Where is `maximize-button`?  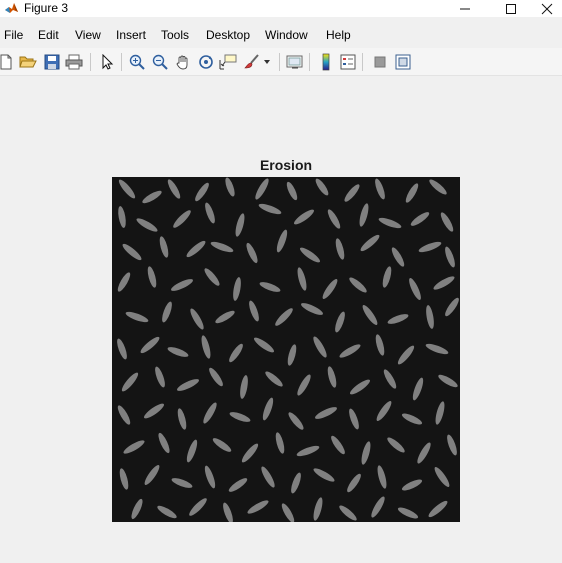 maximize-button is located at coordinates (511, 8).